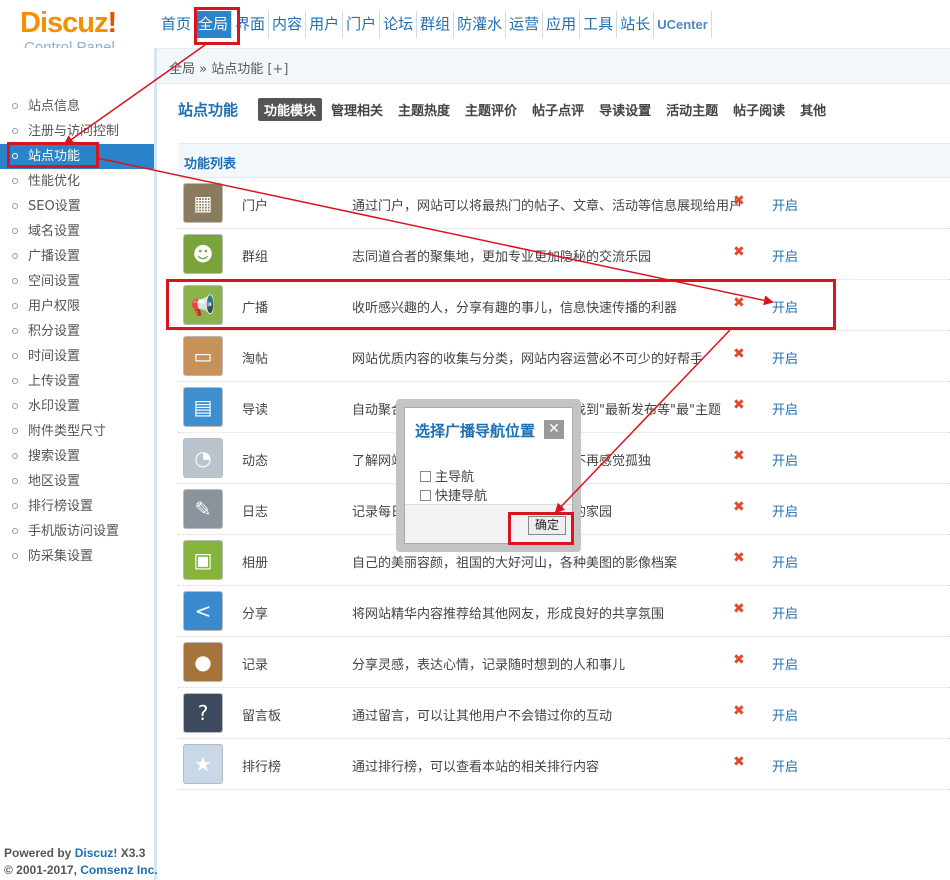 The image size is (950, 880). Describe the element at coordinates (480, 24) in the screenshot. I see `top-nav-item: 防灌水` at that location.